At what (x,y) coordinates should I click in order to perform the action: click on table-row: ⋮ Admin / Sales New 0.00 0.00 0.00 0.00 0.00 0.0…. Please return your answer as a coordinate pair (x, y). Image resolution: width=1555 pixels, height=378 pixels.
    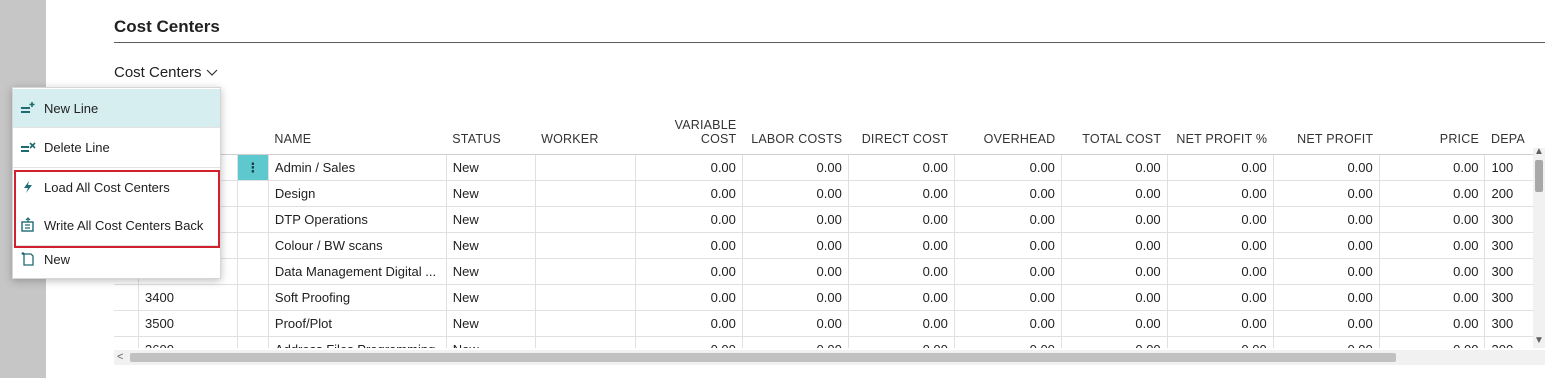
    Looking at the image, I should click on (829, 167).